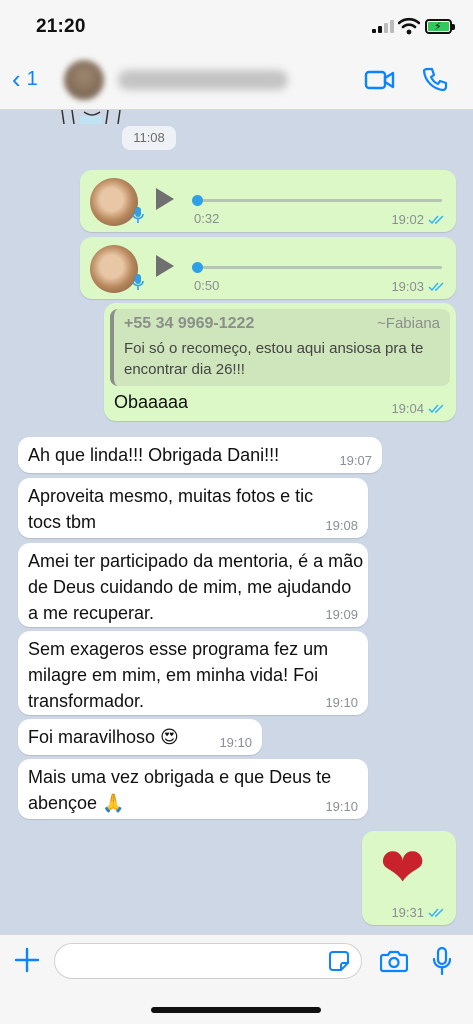 The image size is (473, 1024). Describe the element at coordinates (91, 117) in the screenshot. I see `sticker-partial` at that location.